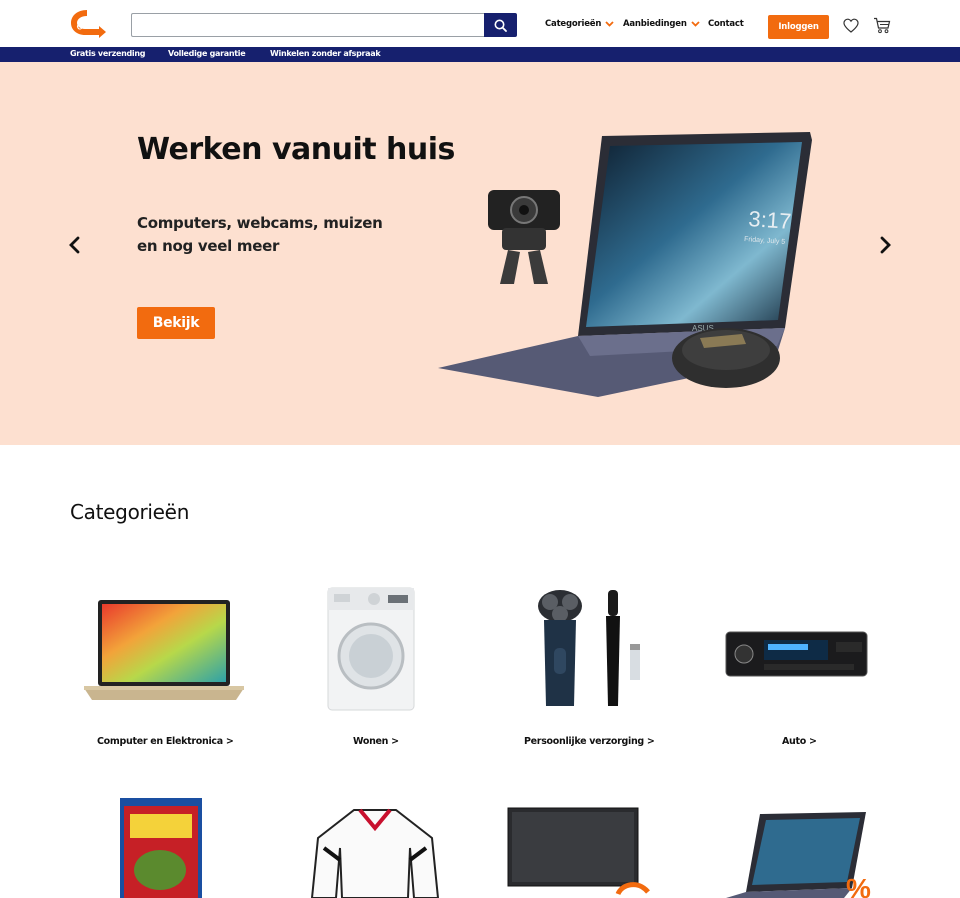  I want to click on cart-icon, so click(882, 25).